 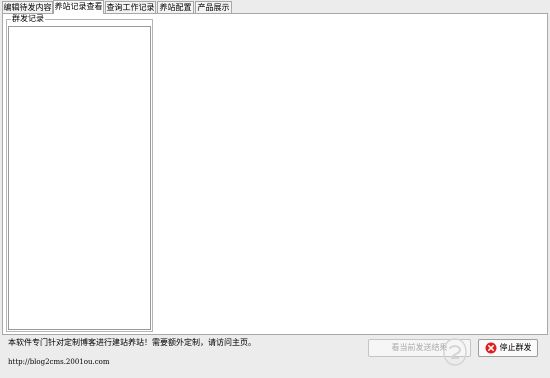 What do you see at coordinates (419, 348) in the screenshot?
I see `view-send-result-button: 看当前发送结果` at bounding box center [419, 348].